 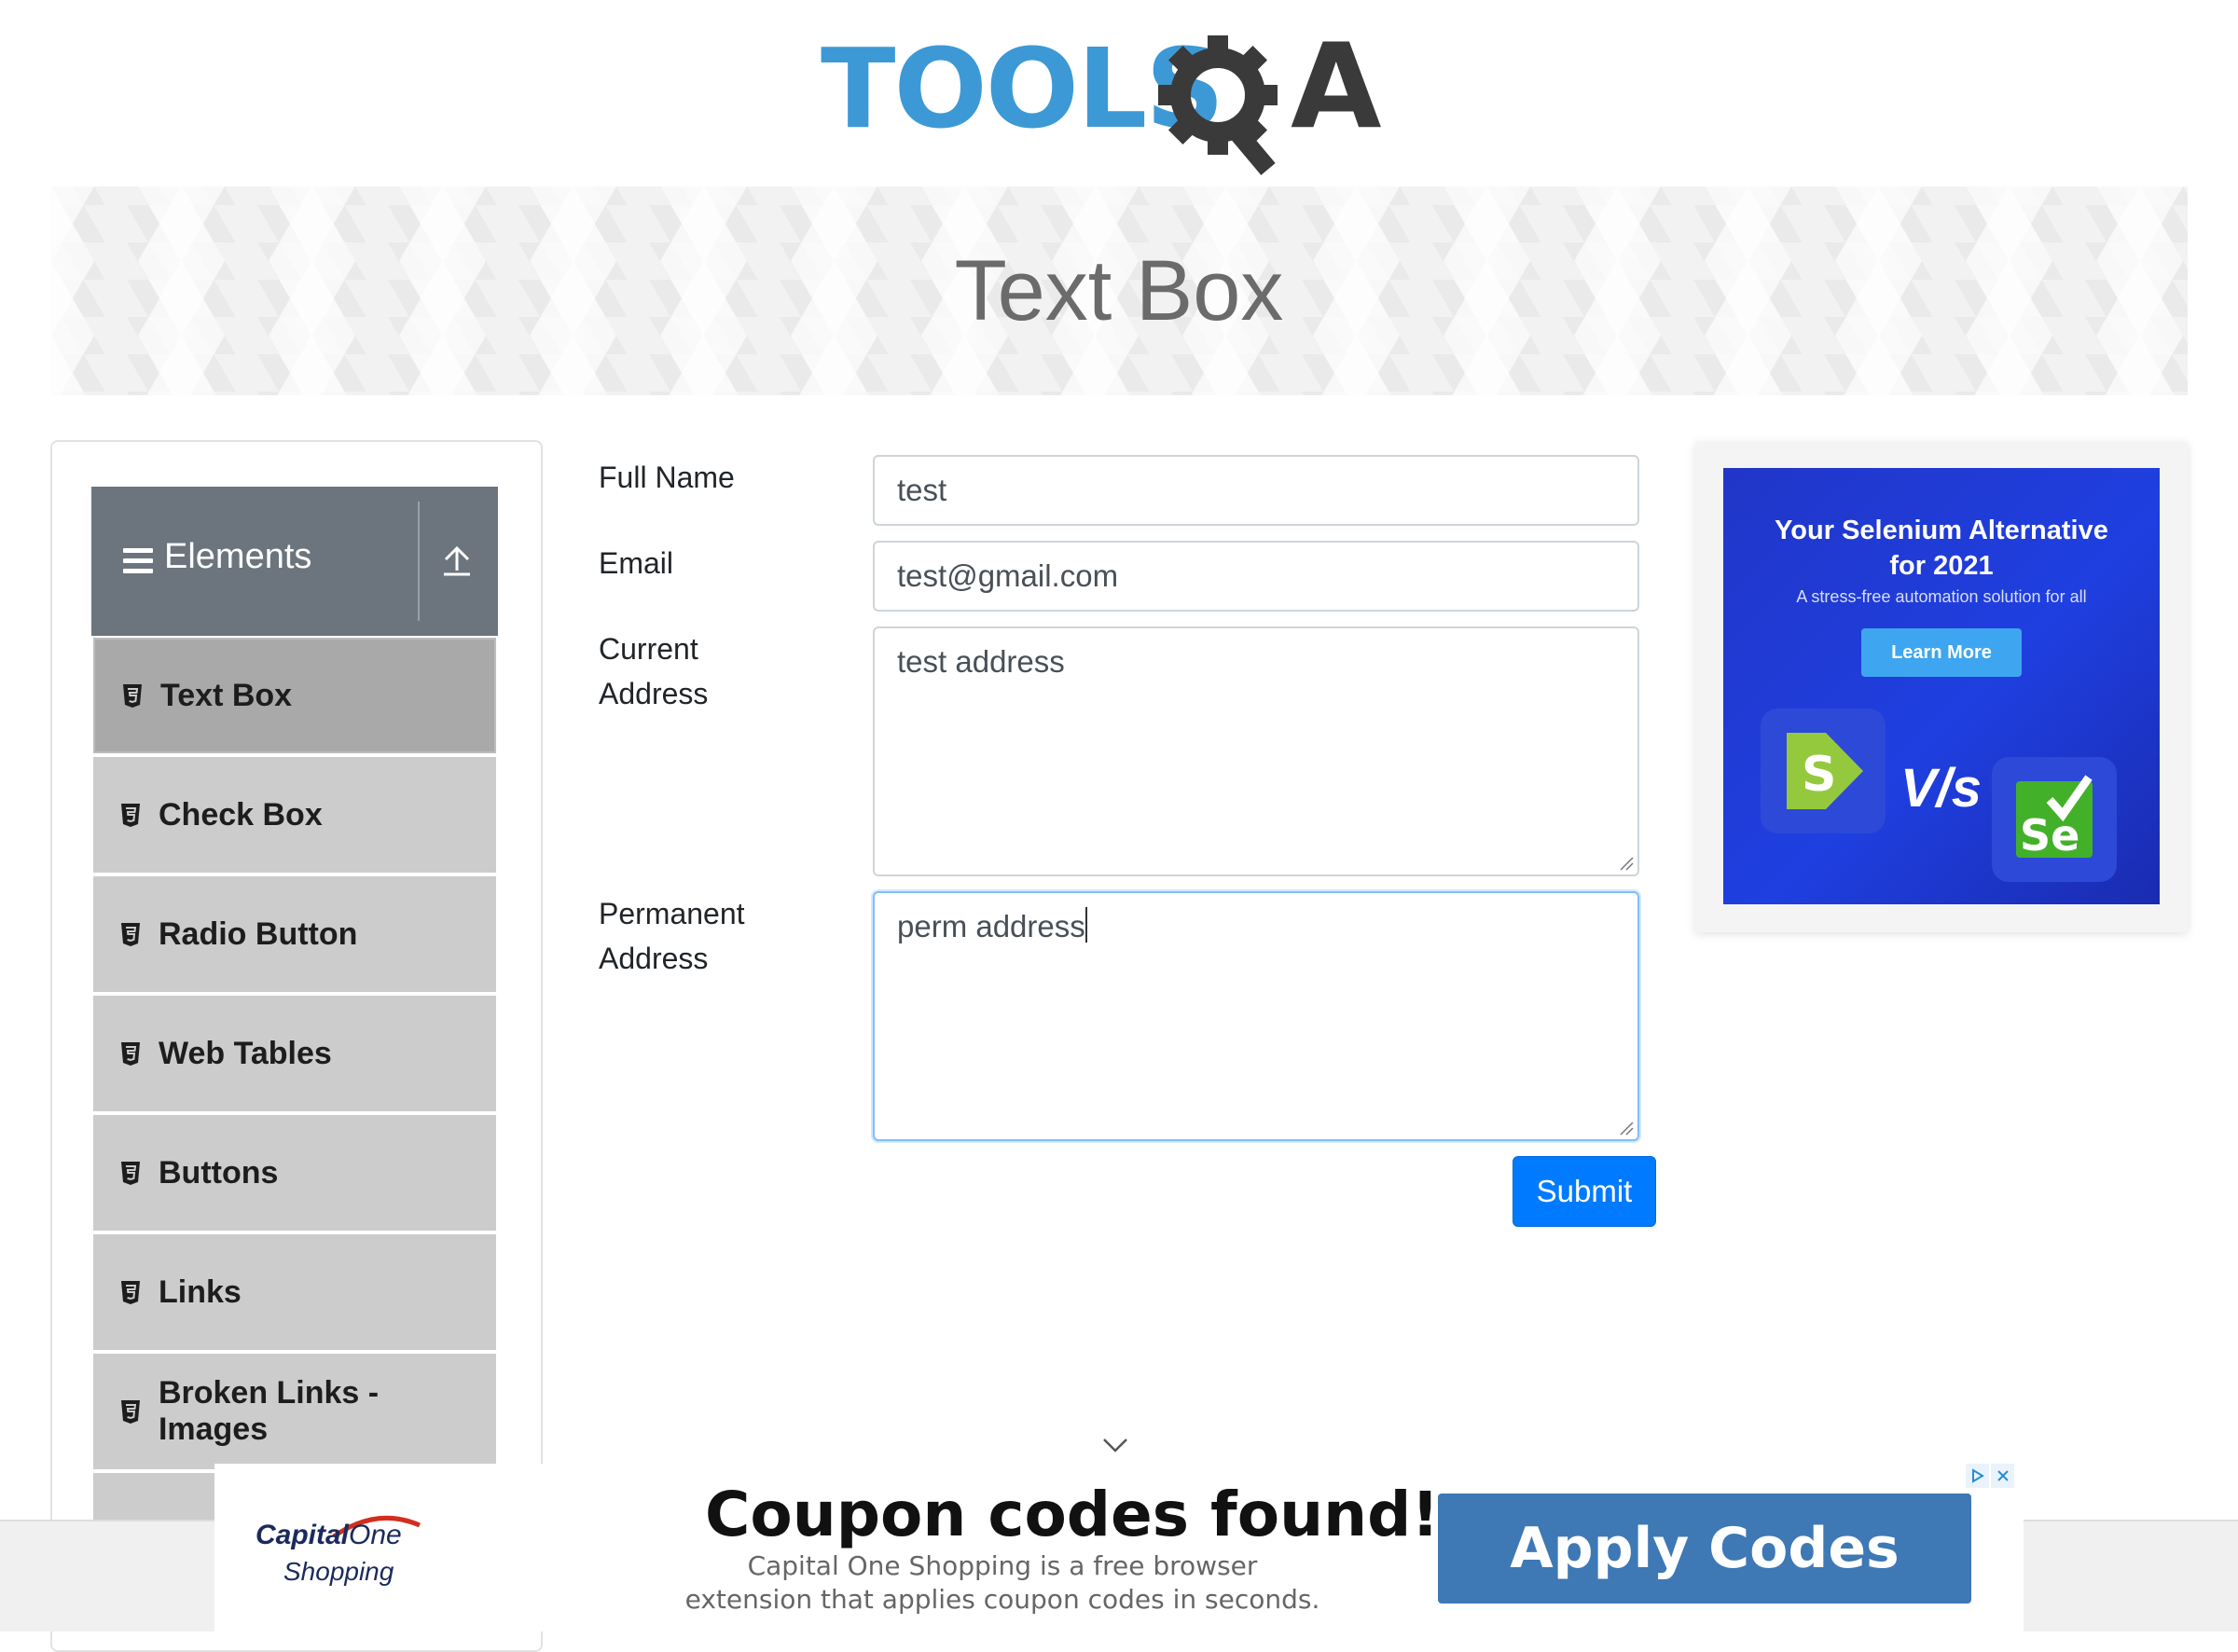 I want to click on sidebar-group-elements: Elements, so click(x=294, y=561).